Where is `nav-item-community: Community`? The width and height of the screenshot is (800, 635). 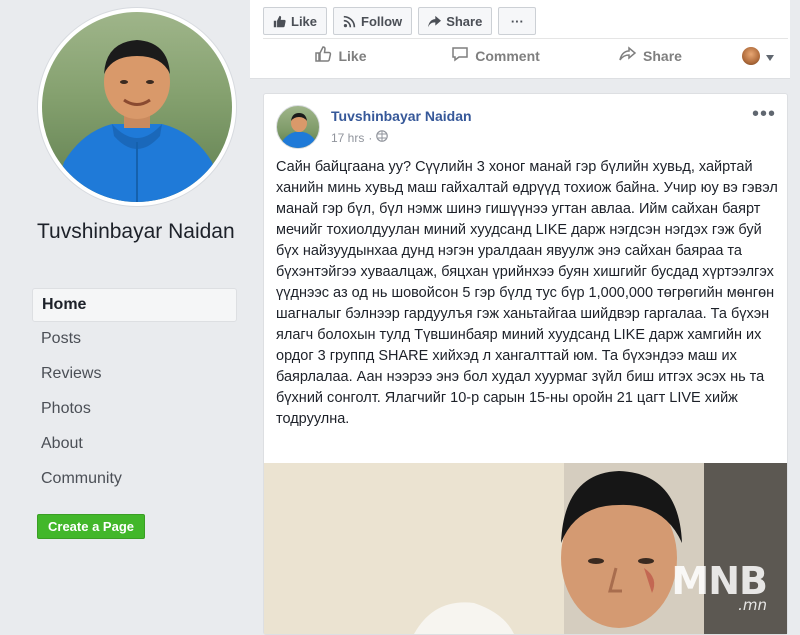
nav-item-community: Community is located at coordinates (134, 479).